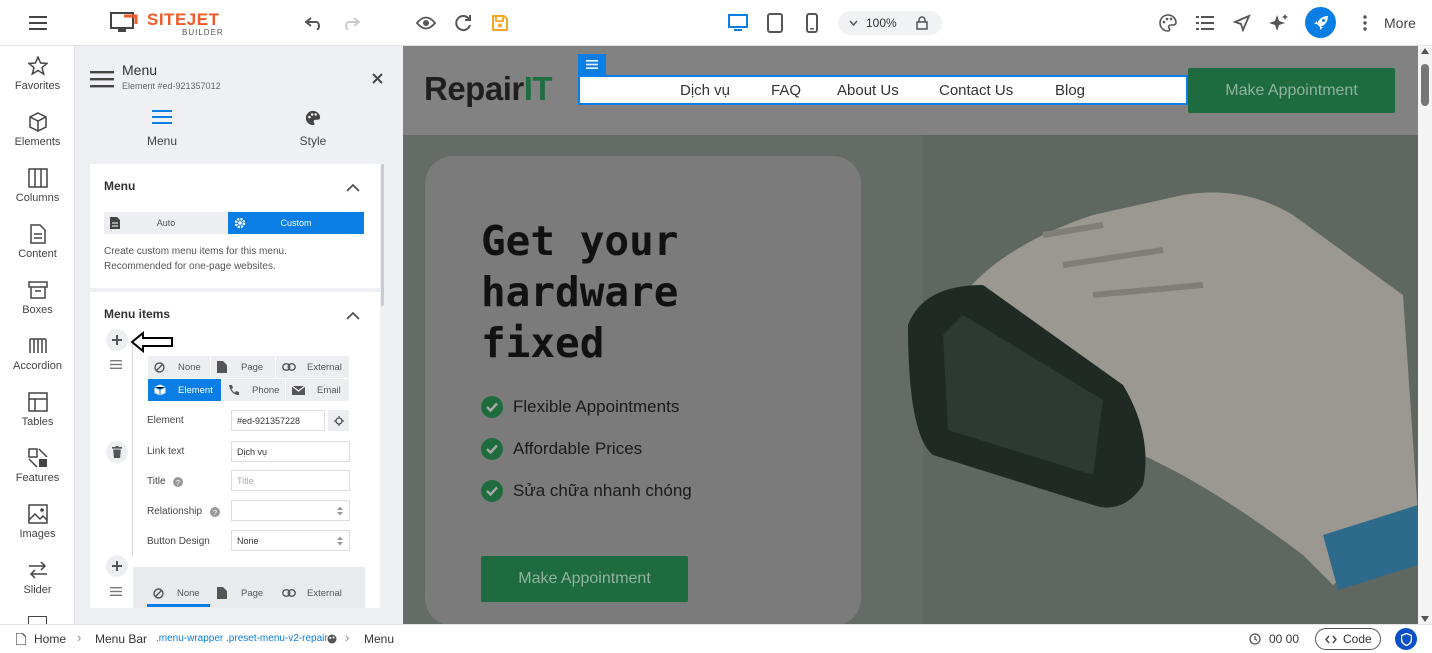 The image size is (1432, 653). I want to click on sitejet-logo: SITEJET BUILDER, so click(170, 24).